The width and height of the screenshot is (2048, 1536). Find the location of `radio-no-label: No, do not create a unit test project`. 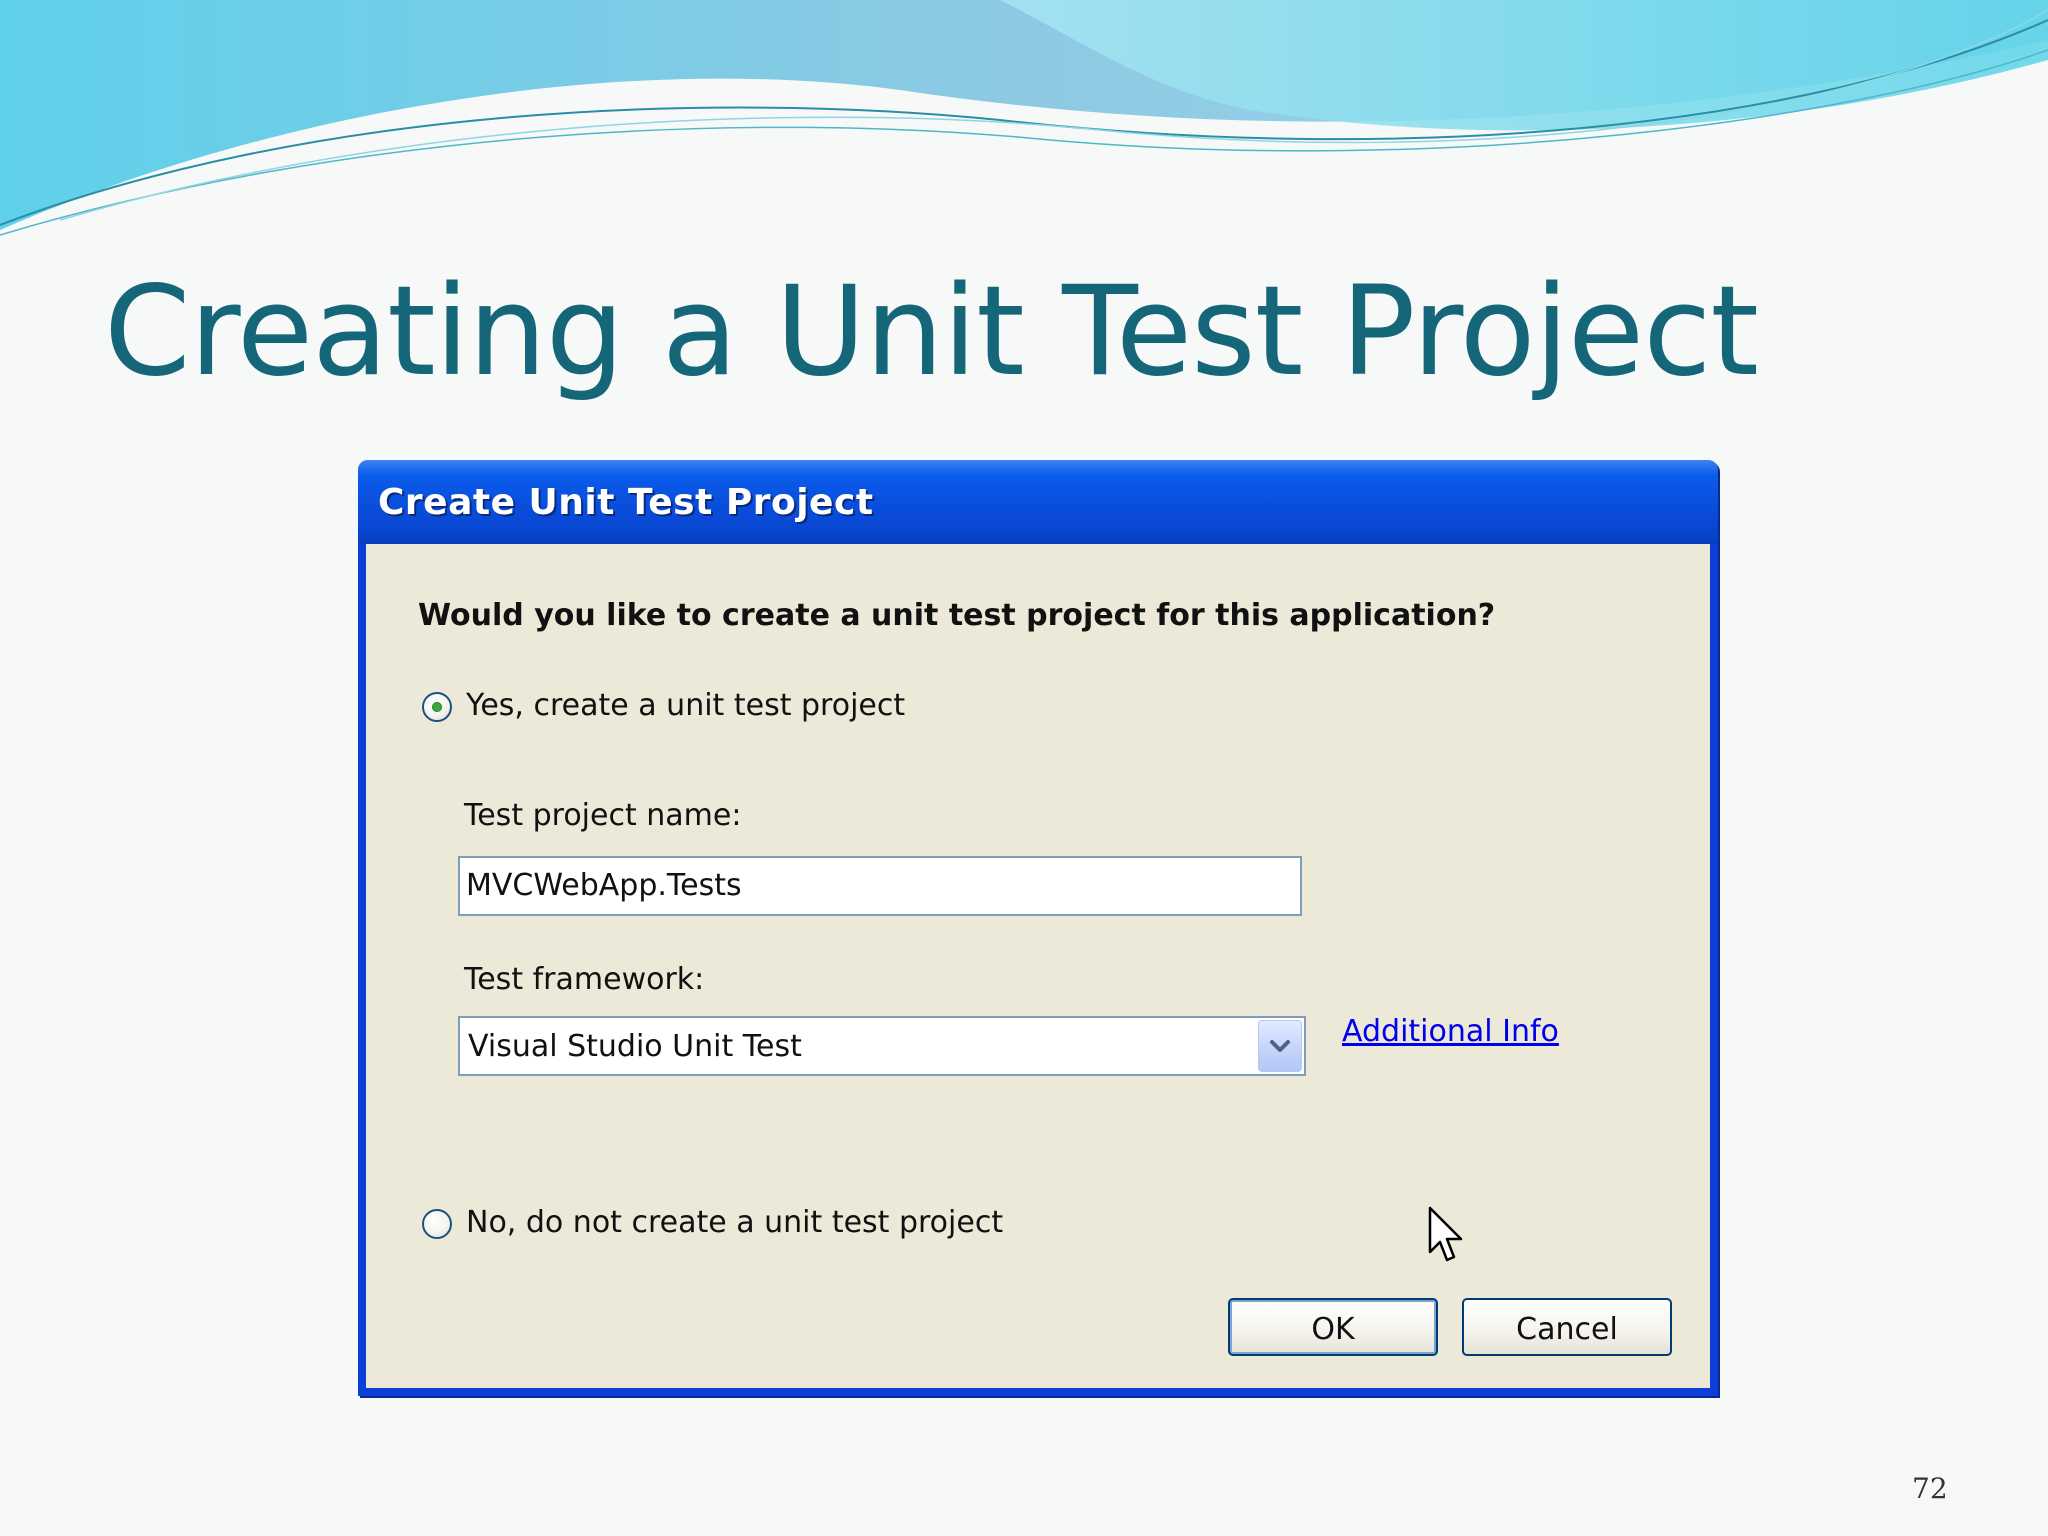

radio-no-label: No, do not create a unit test project is located at coordinates (734, 1222).